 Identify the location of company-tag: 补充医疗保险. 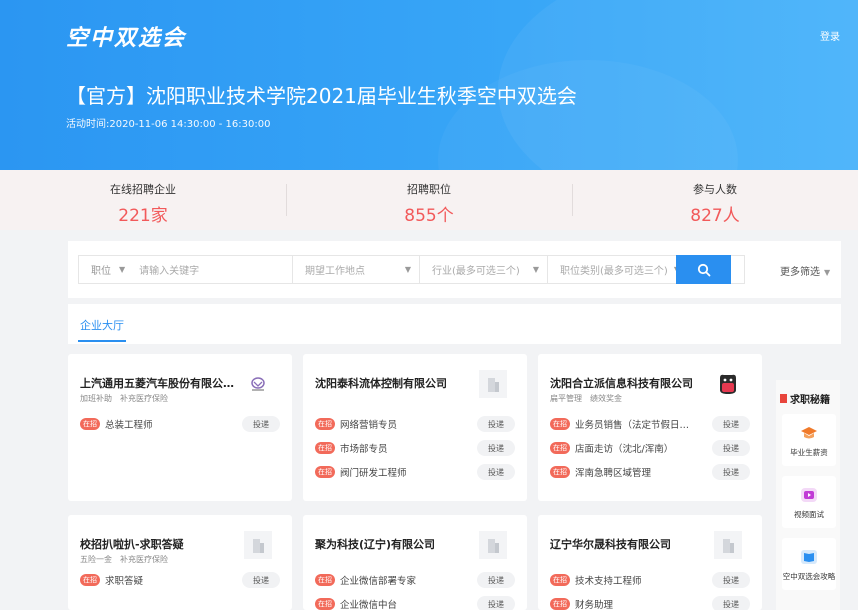
(144, 398).